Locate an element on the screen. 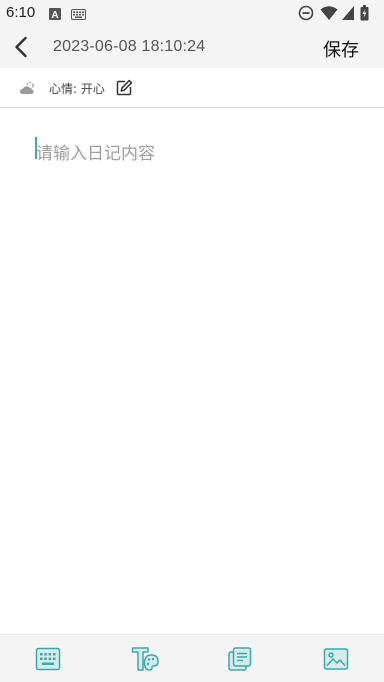 This screenshot has width=384, height=682. template-tool-button is located at coordinates (240, 659).